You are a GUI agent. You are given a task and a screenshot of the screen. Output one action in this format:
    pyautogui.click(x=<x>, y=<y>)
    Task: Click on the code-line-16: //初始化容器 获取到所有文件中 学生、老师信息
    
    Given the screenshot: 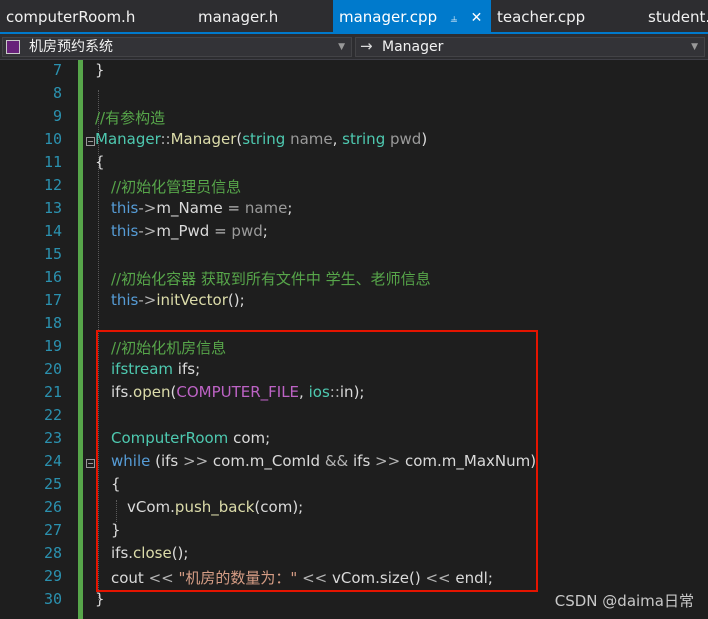 What is the action you would take?
    pyautogui.click(x=271, y=279)
    